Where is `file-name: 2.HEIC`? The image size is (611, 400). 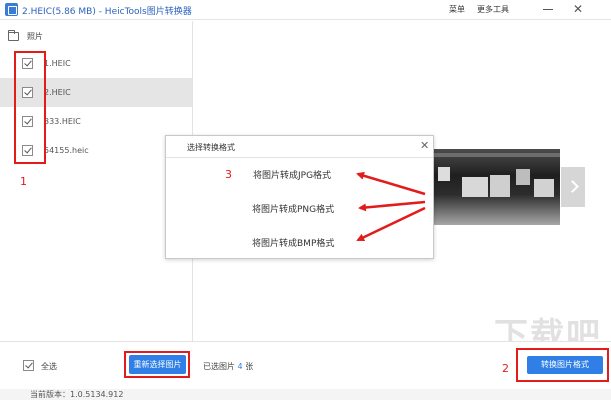 file-name: 2.HEIC is located at coordinates (57, 92).